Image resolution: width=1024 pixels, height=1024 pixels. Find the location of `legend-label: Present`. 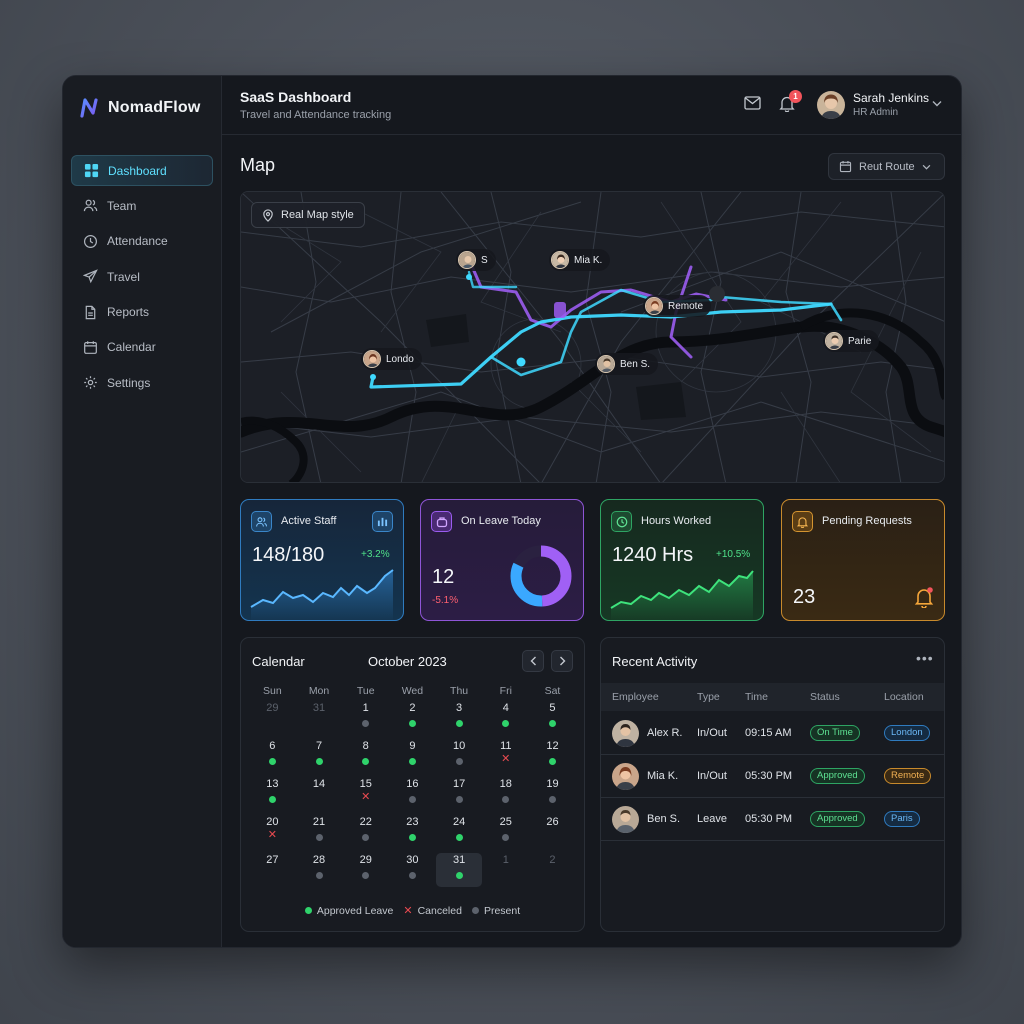

legend-label: Present is located at coordinates (502, 910).